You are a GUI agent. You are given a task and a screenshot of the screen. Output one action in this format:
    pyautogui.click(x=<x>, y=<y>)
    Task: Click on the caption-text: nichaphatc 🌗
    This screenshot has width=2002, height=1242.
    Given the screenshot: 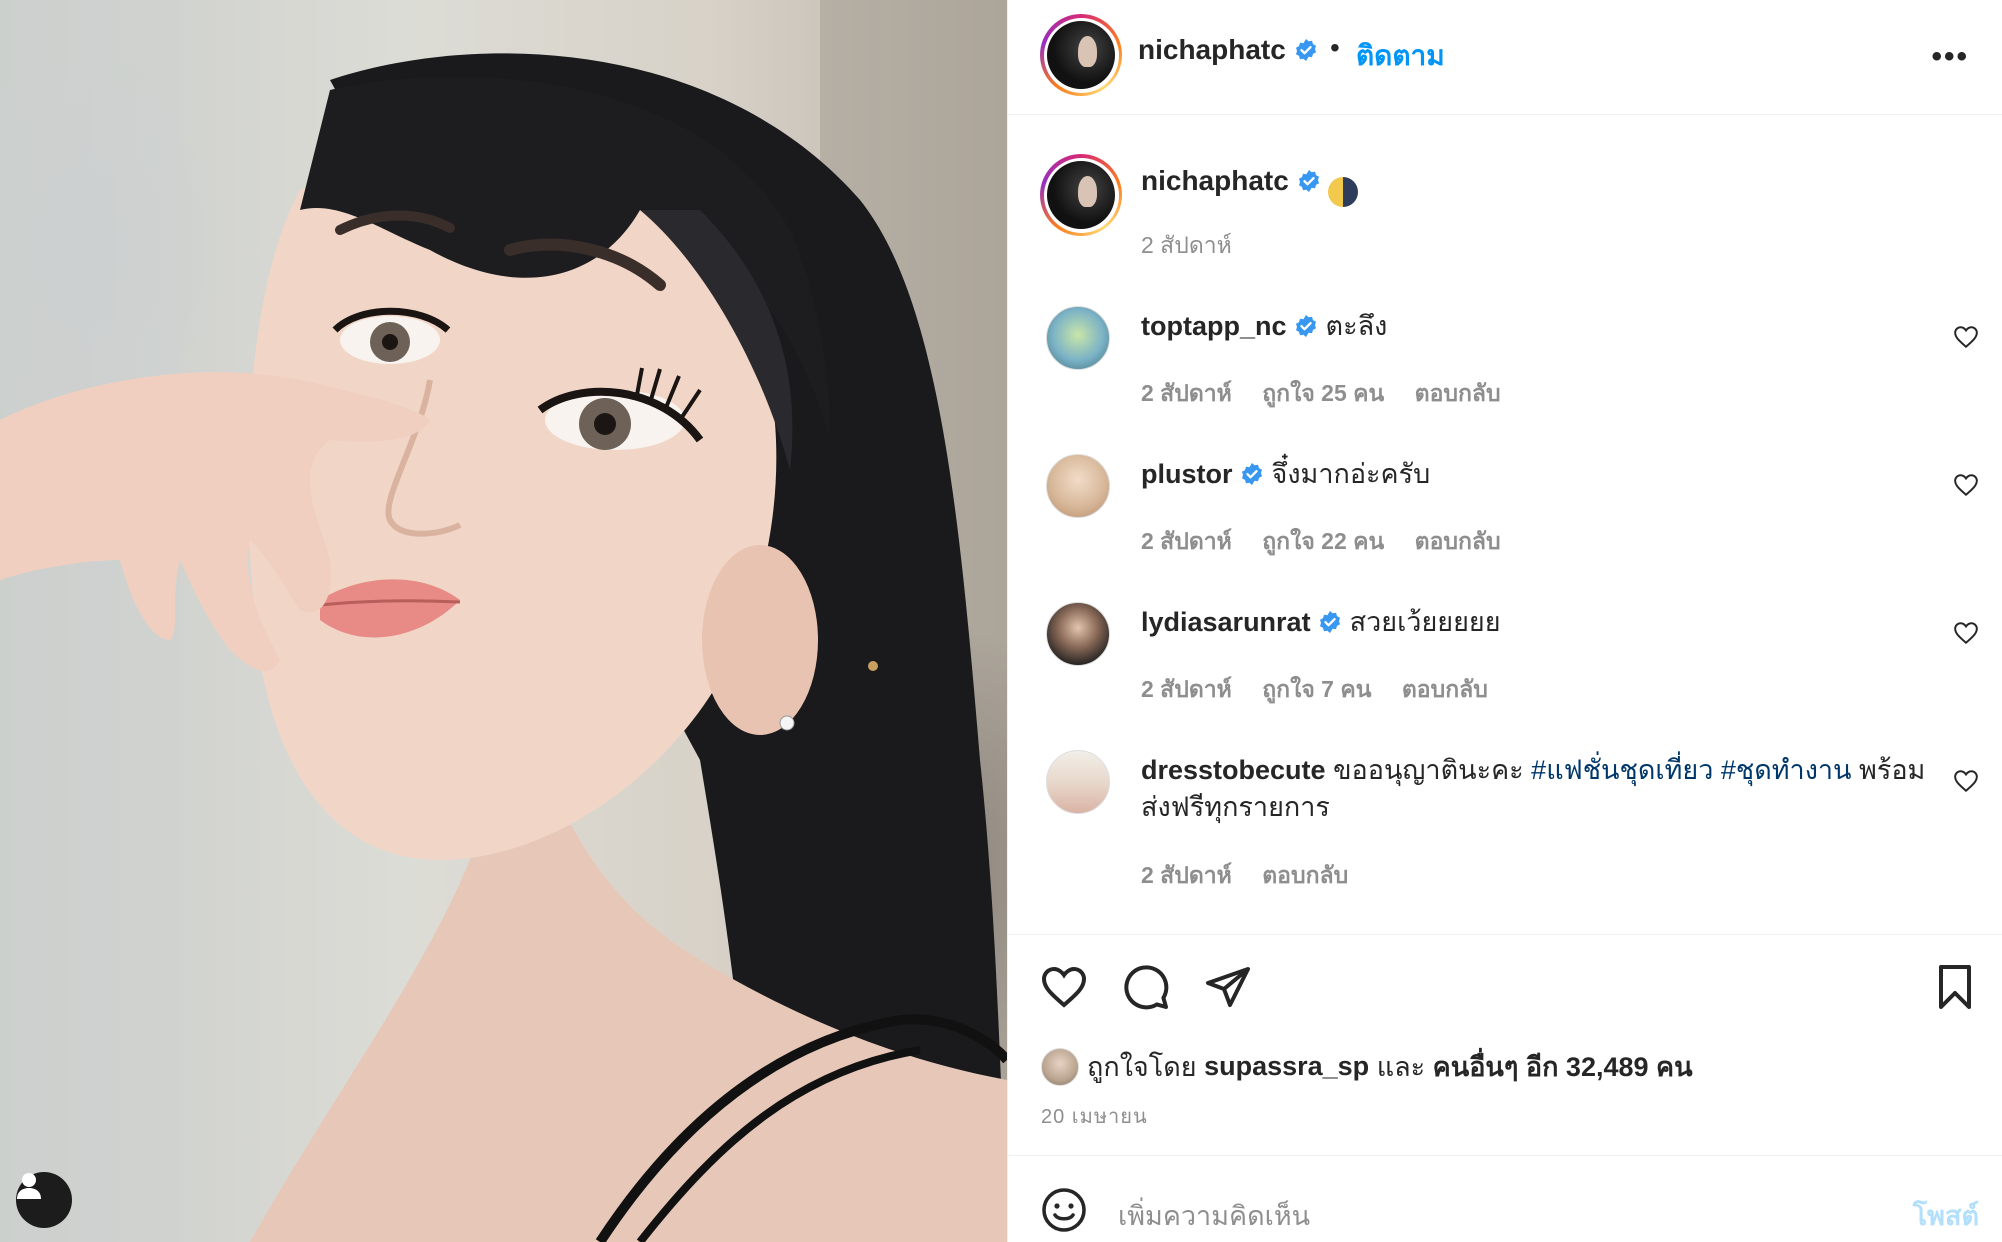 What is the action you would take?
    pyautogui.click(x=1250, y=184)
    